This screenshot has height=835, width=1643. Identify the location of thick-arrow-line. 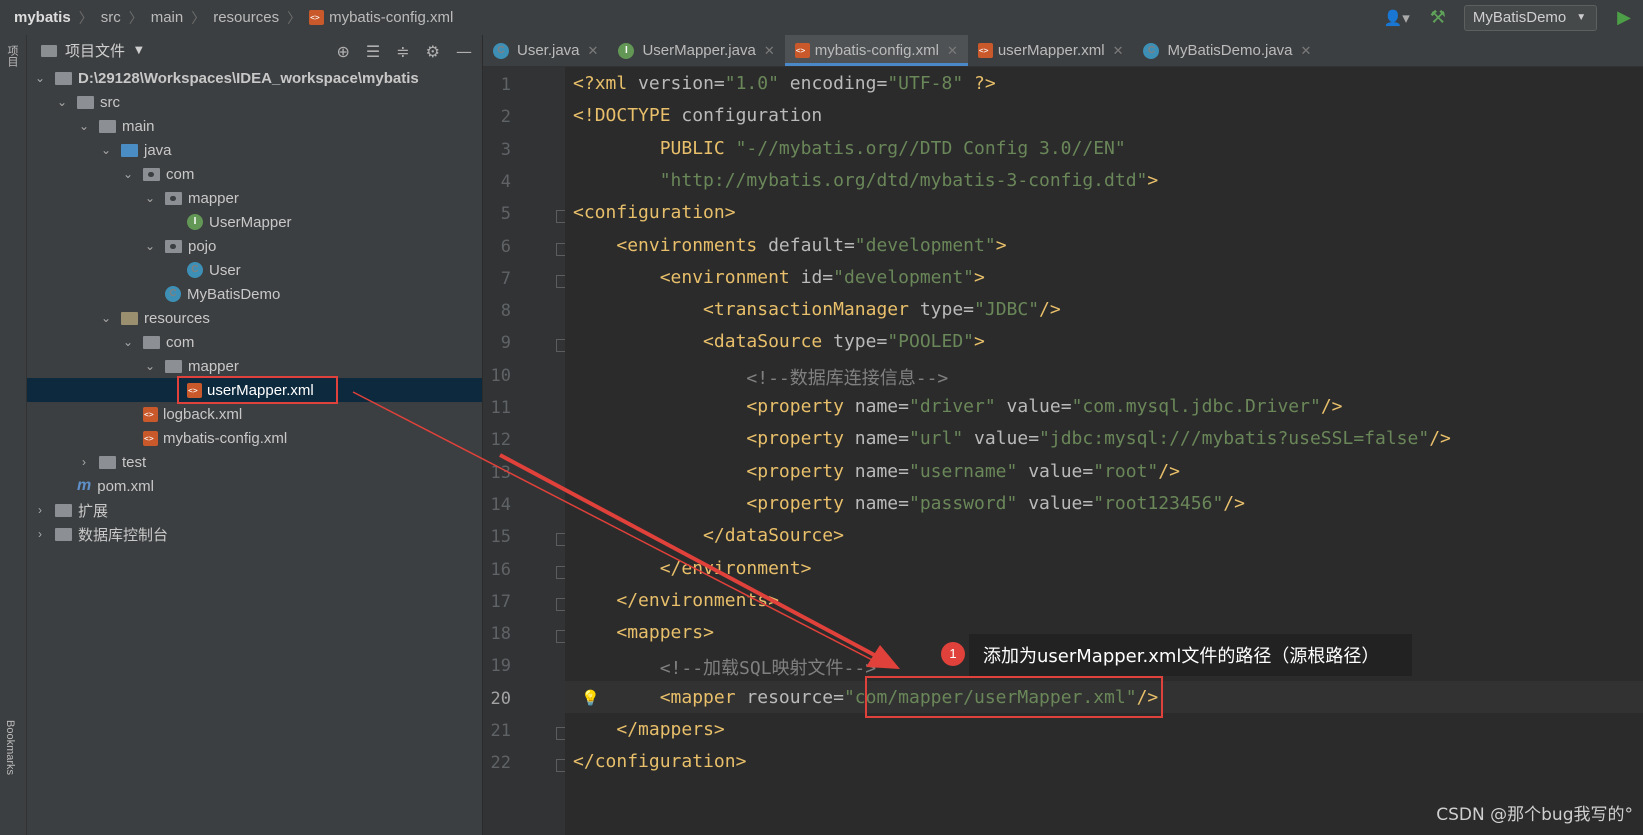
(690, 556).